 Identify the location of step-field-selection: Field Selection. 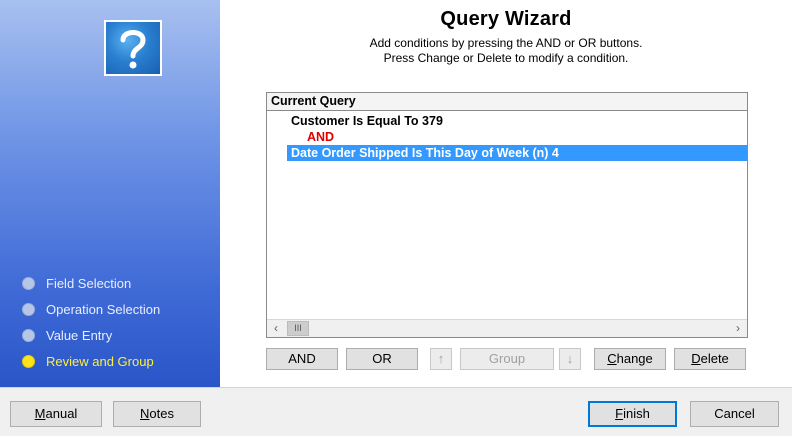
(91, 283).